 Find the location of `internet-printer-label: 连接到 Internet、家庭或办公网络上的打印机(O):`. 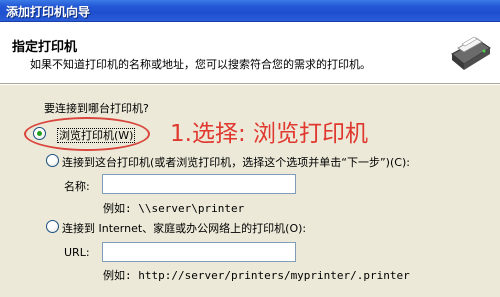

internet-printer-label: 连接到 Internet、家庭或办公网络上的打印机(O): is located at coordinates (184, 228).